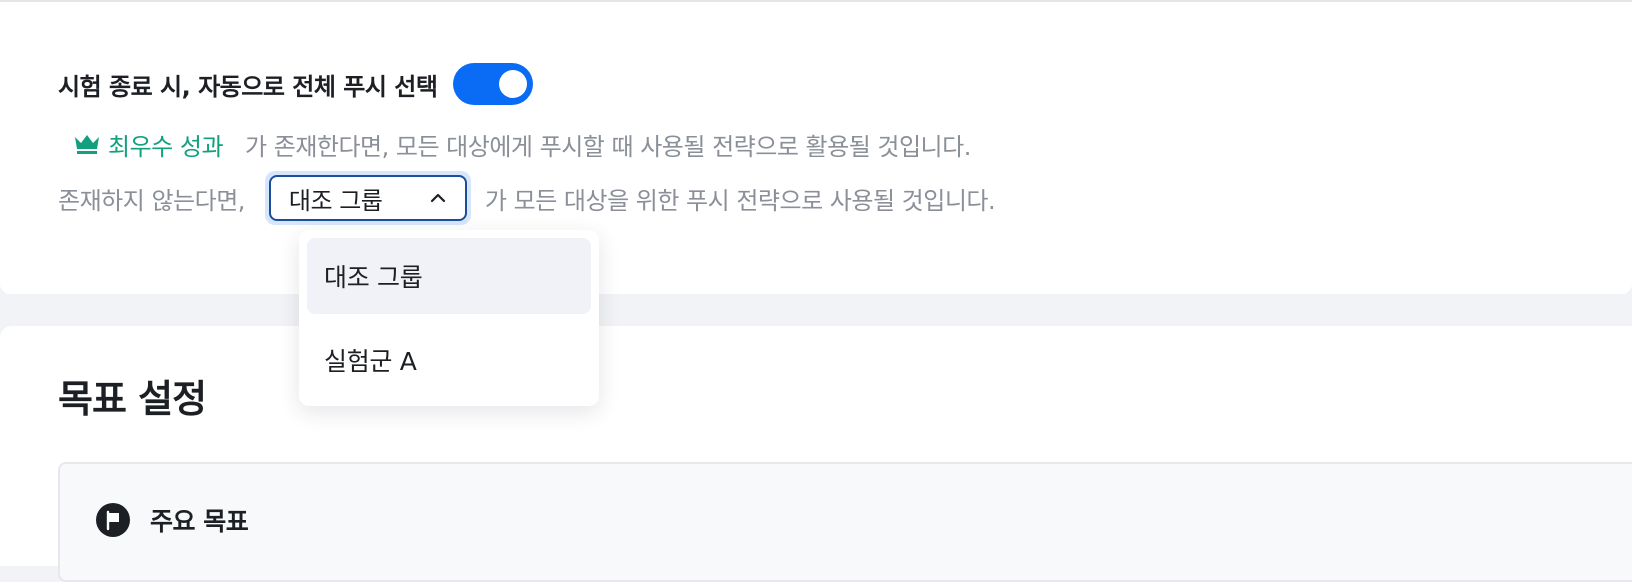 This screenshot has width=1632, height=582. I want to click on crown-icon, so click(87, 144).